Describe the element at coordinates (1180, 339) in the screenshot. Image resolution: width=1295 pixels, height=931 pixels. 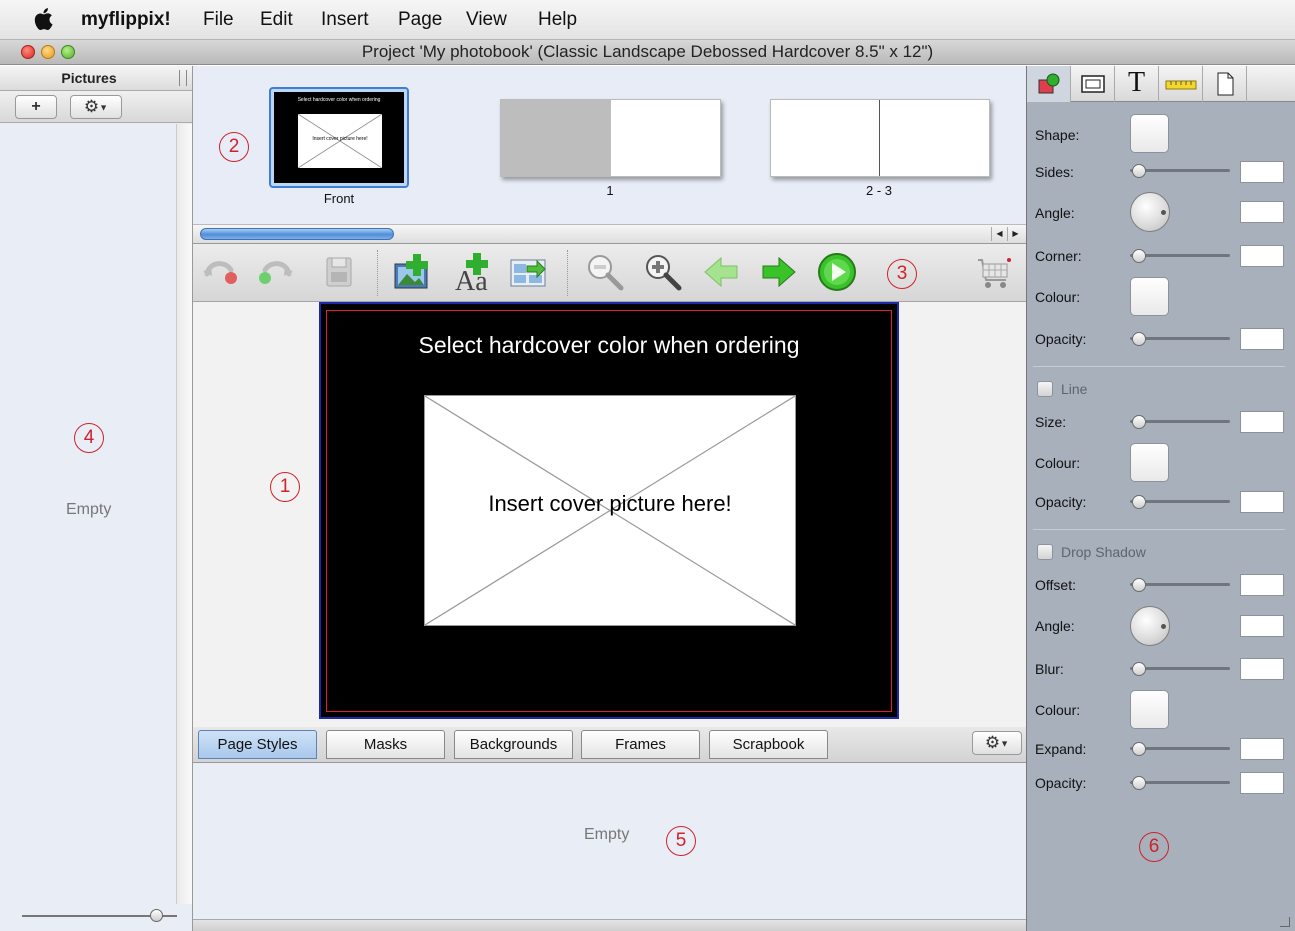
I see `opacity-slider` at that location.